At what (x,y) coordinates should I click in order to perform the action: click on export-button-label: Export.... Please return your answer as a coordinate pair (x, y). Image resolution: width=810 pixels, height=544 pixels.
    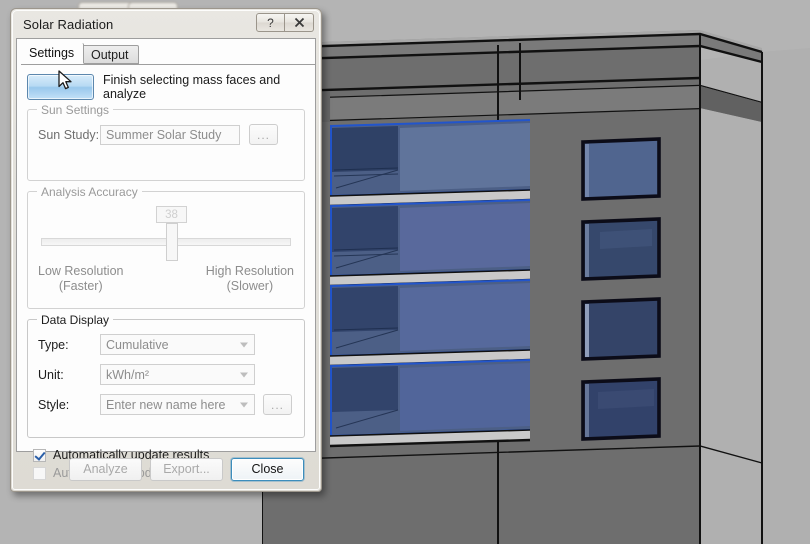
    Looking at the image, I should click on (186, 469).